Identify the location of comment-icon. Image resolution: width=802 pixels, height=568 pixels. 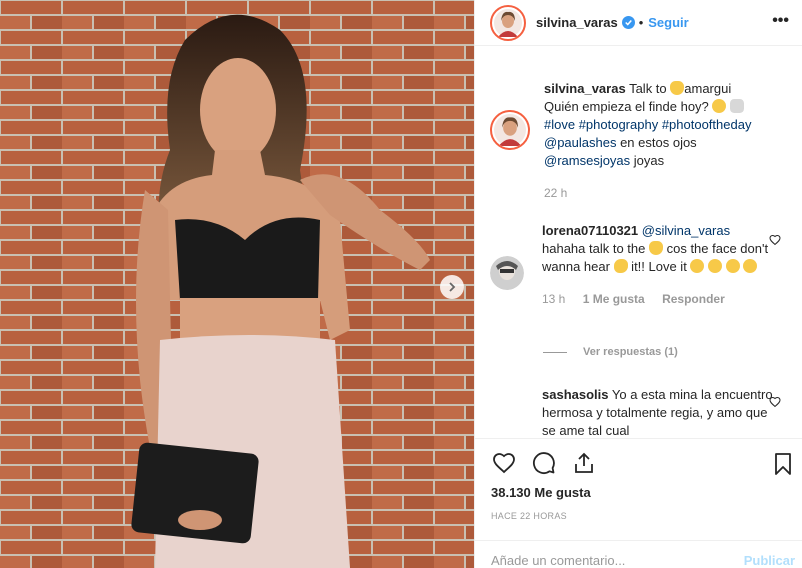
(544, 463).